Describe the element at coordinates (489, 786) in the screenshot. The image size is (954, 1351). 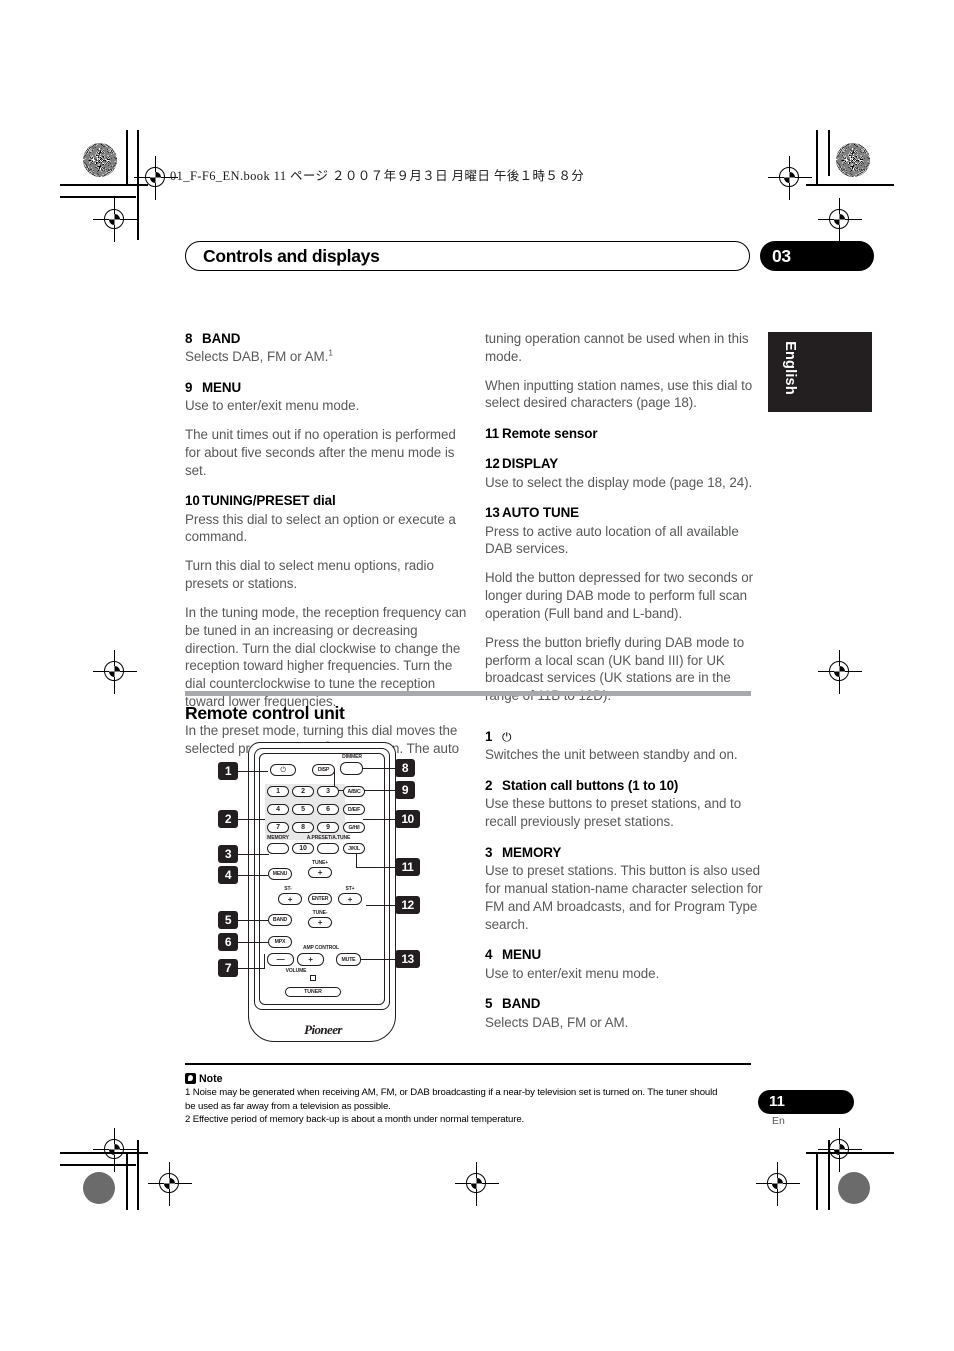
I see `remote-item-number-2: 2` at that location.